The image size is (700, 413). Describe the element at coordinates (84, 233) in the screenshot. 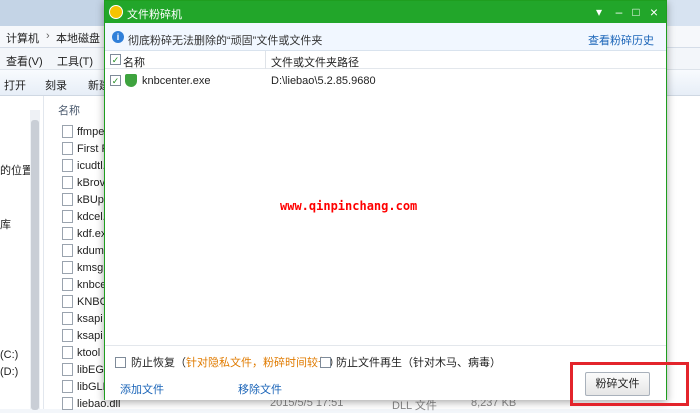

I see `file-item: kdf.ex` at that location.